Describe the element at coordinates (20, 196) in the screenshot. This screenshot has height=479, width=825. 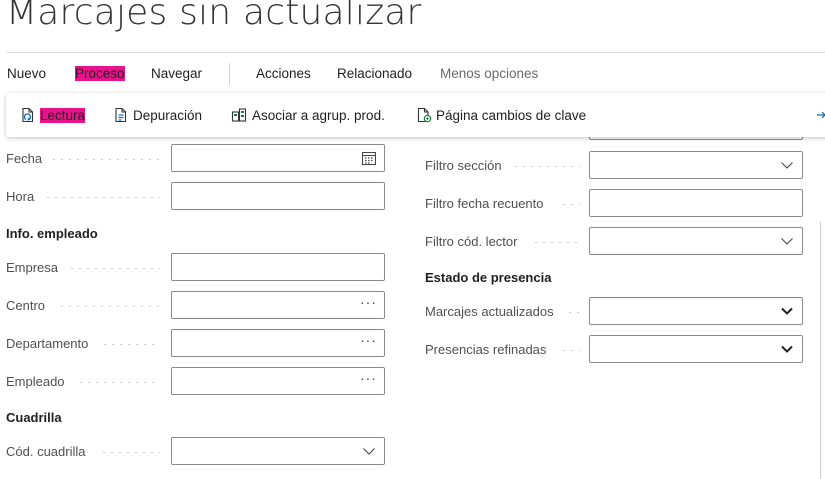
I see `hora-label: Hora` at that location.